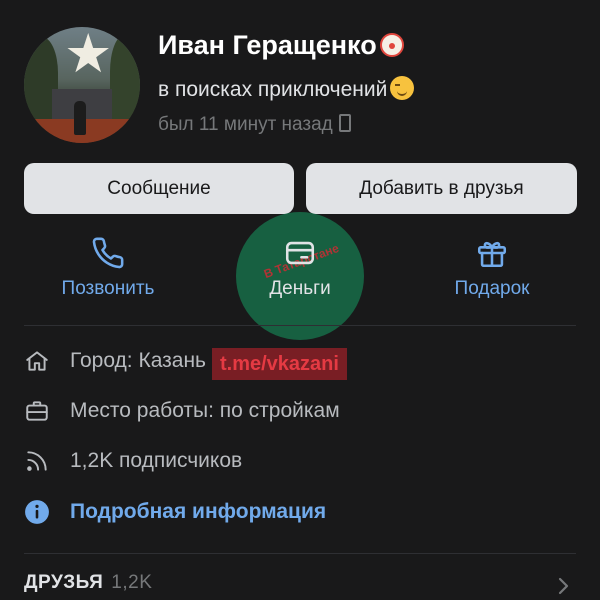 This screenshot has width=600, height=600. Describe the element at coordinates (300, 253) in the screenshot. I see `money-card-icon` at that location.